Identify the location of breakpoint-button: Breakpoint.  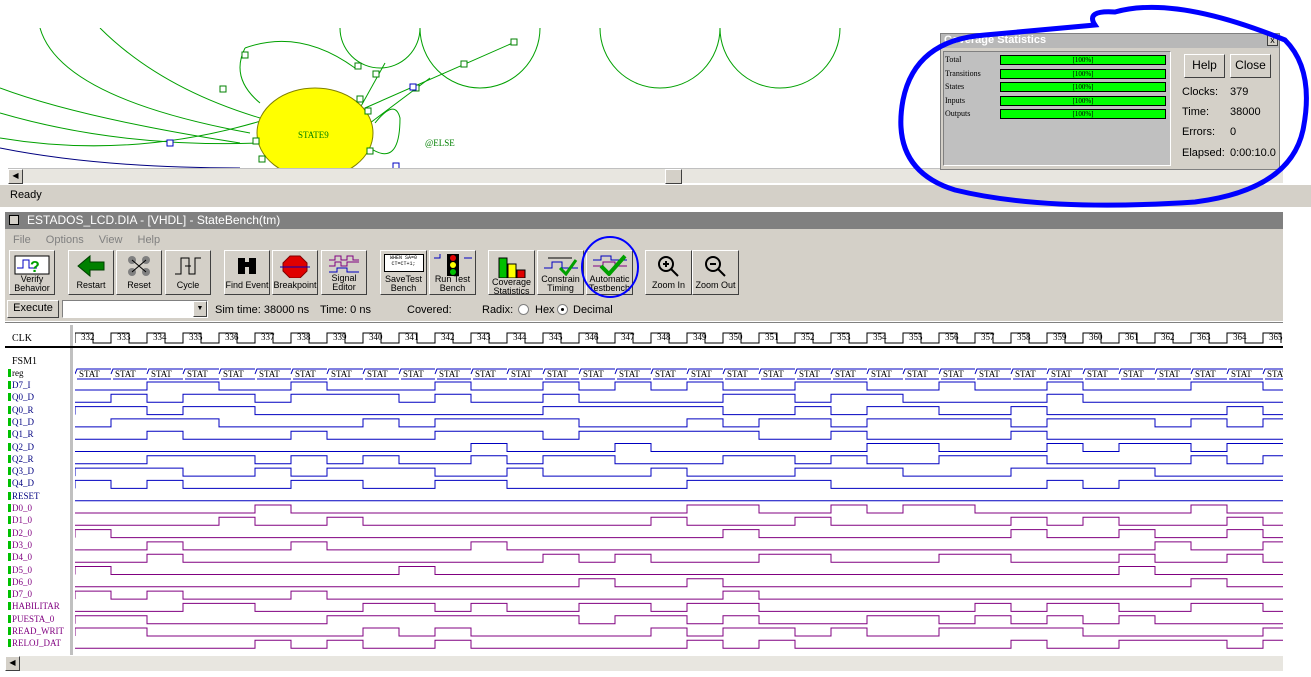
(295, 272).